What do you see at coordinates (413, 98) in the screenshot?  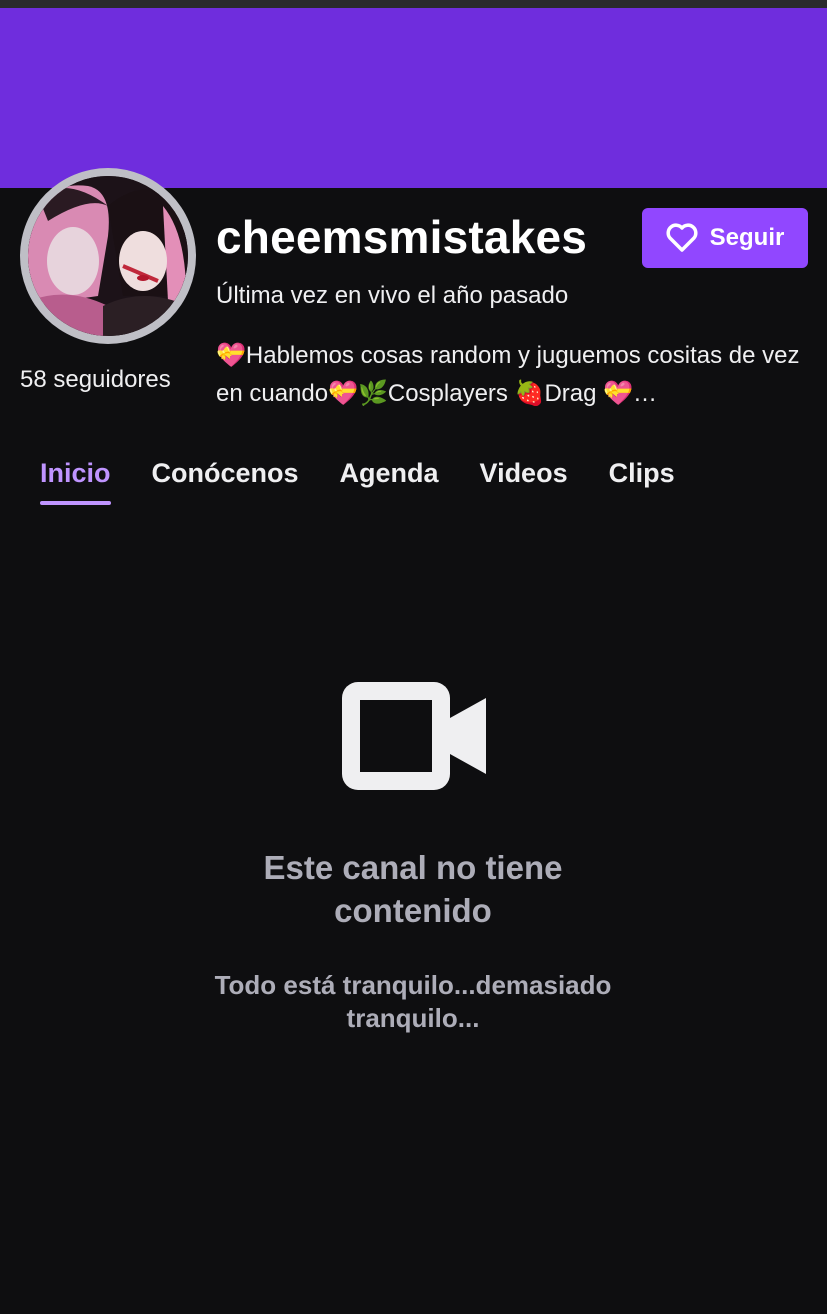 I see `channel-banner` at bounding box center [413, 98].